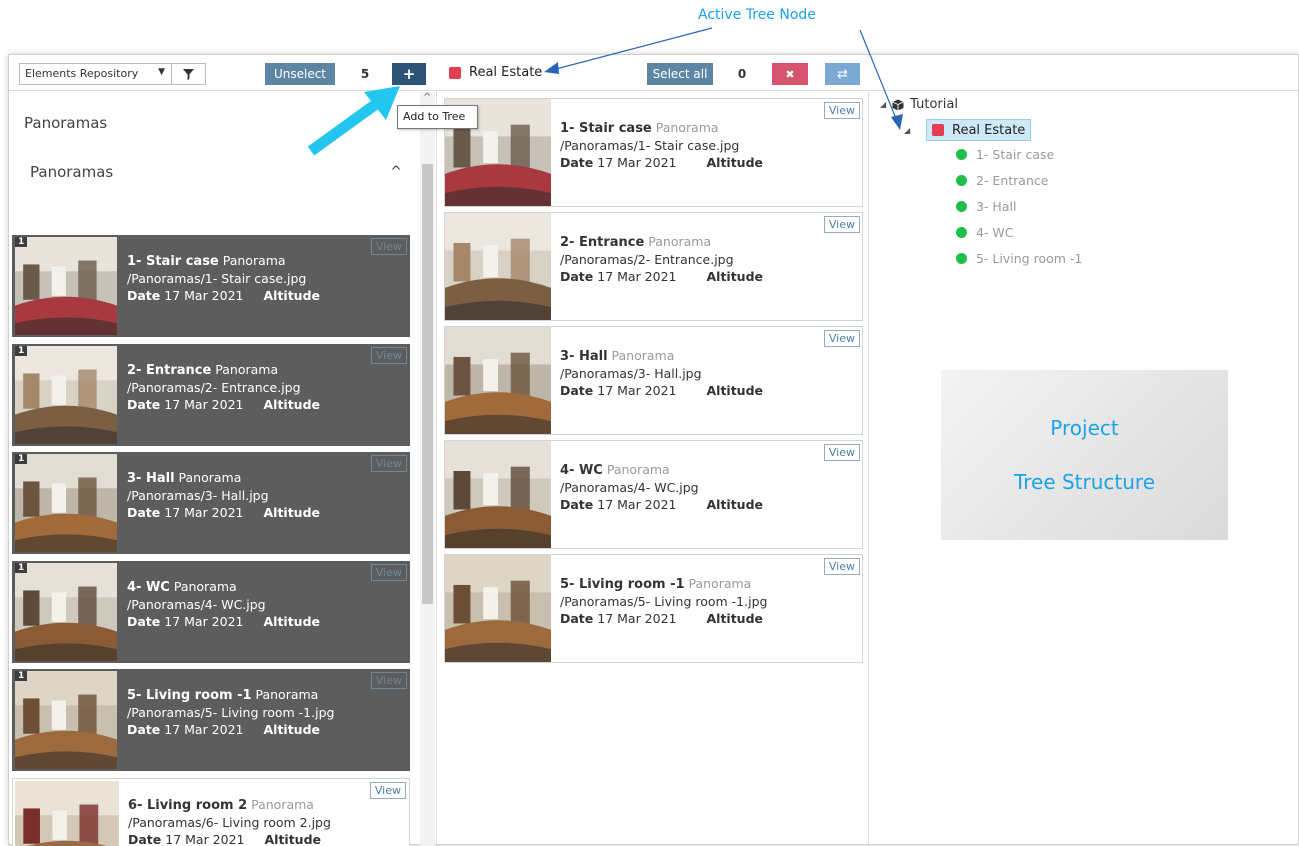 The height and width of the screenshot is (846, 1299). I want to click on tree-node-real-estate: Real Estate, so click(978, 130).